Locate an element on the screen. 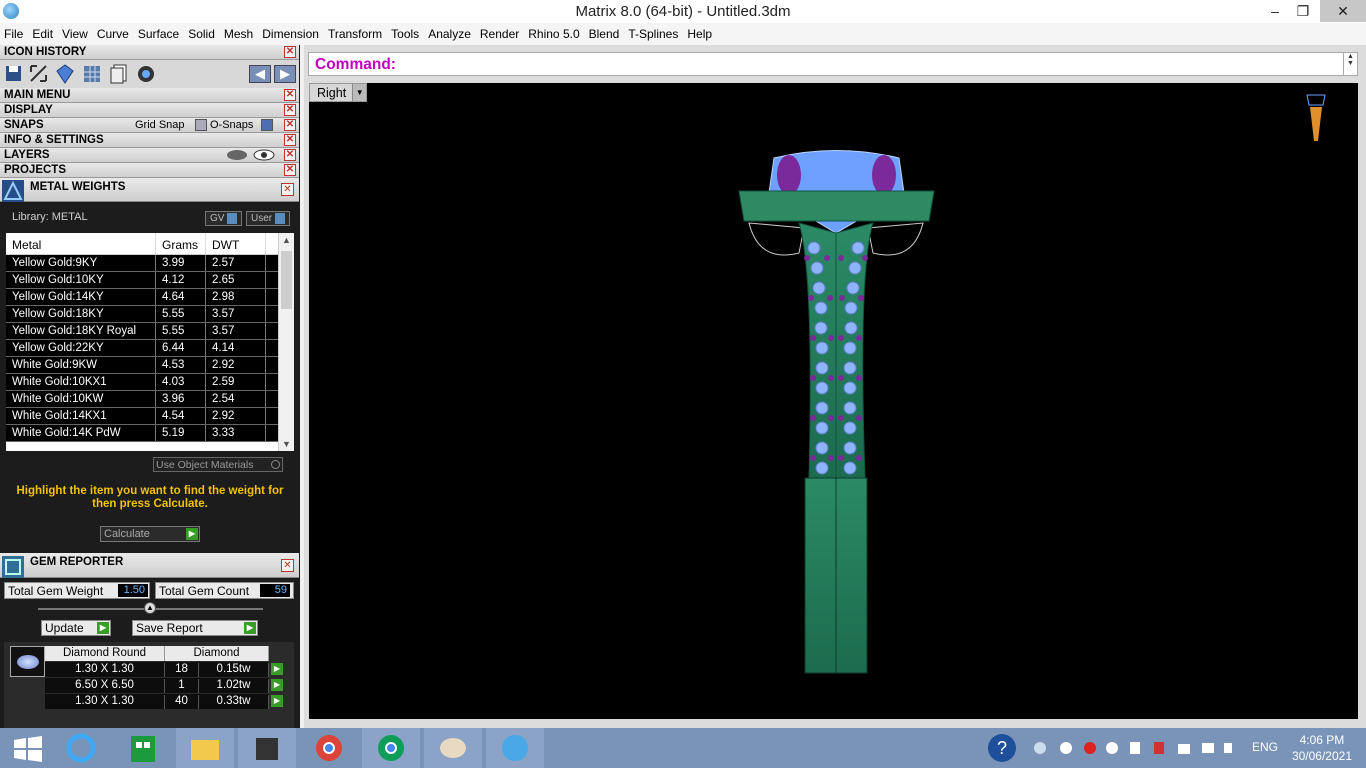  store-icon is located at coordinates (143, 748).